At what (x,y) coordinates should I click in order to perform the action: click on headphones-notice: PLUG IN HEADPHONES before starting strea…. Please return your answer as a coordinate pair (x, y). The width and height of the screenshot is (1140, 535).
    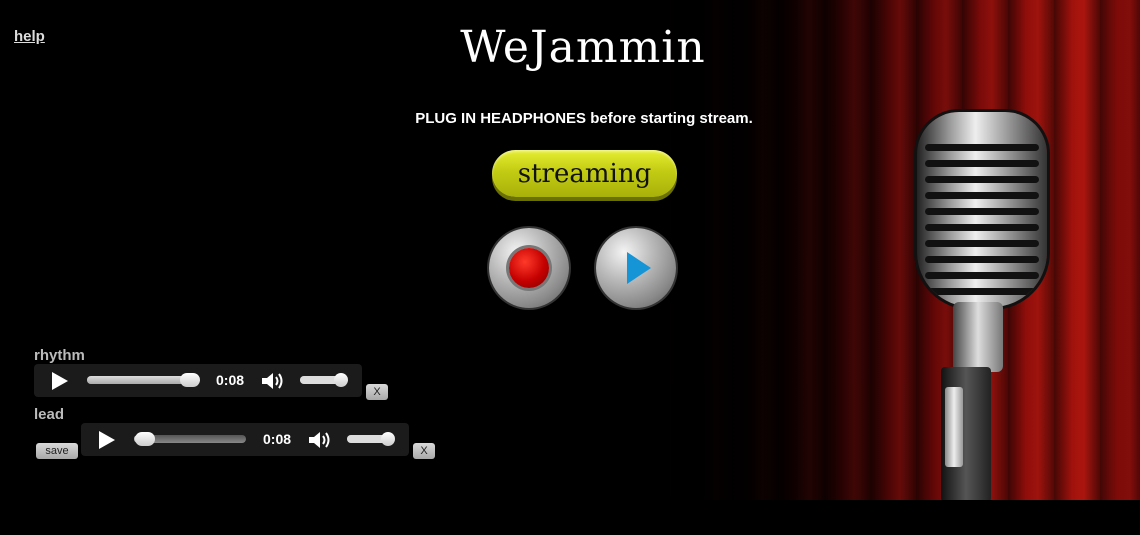
    Looking at the image, I should click on (584, 118).